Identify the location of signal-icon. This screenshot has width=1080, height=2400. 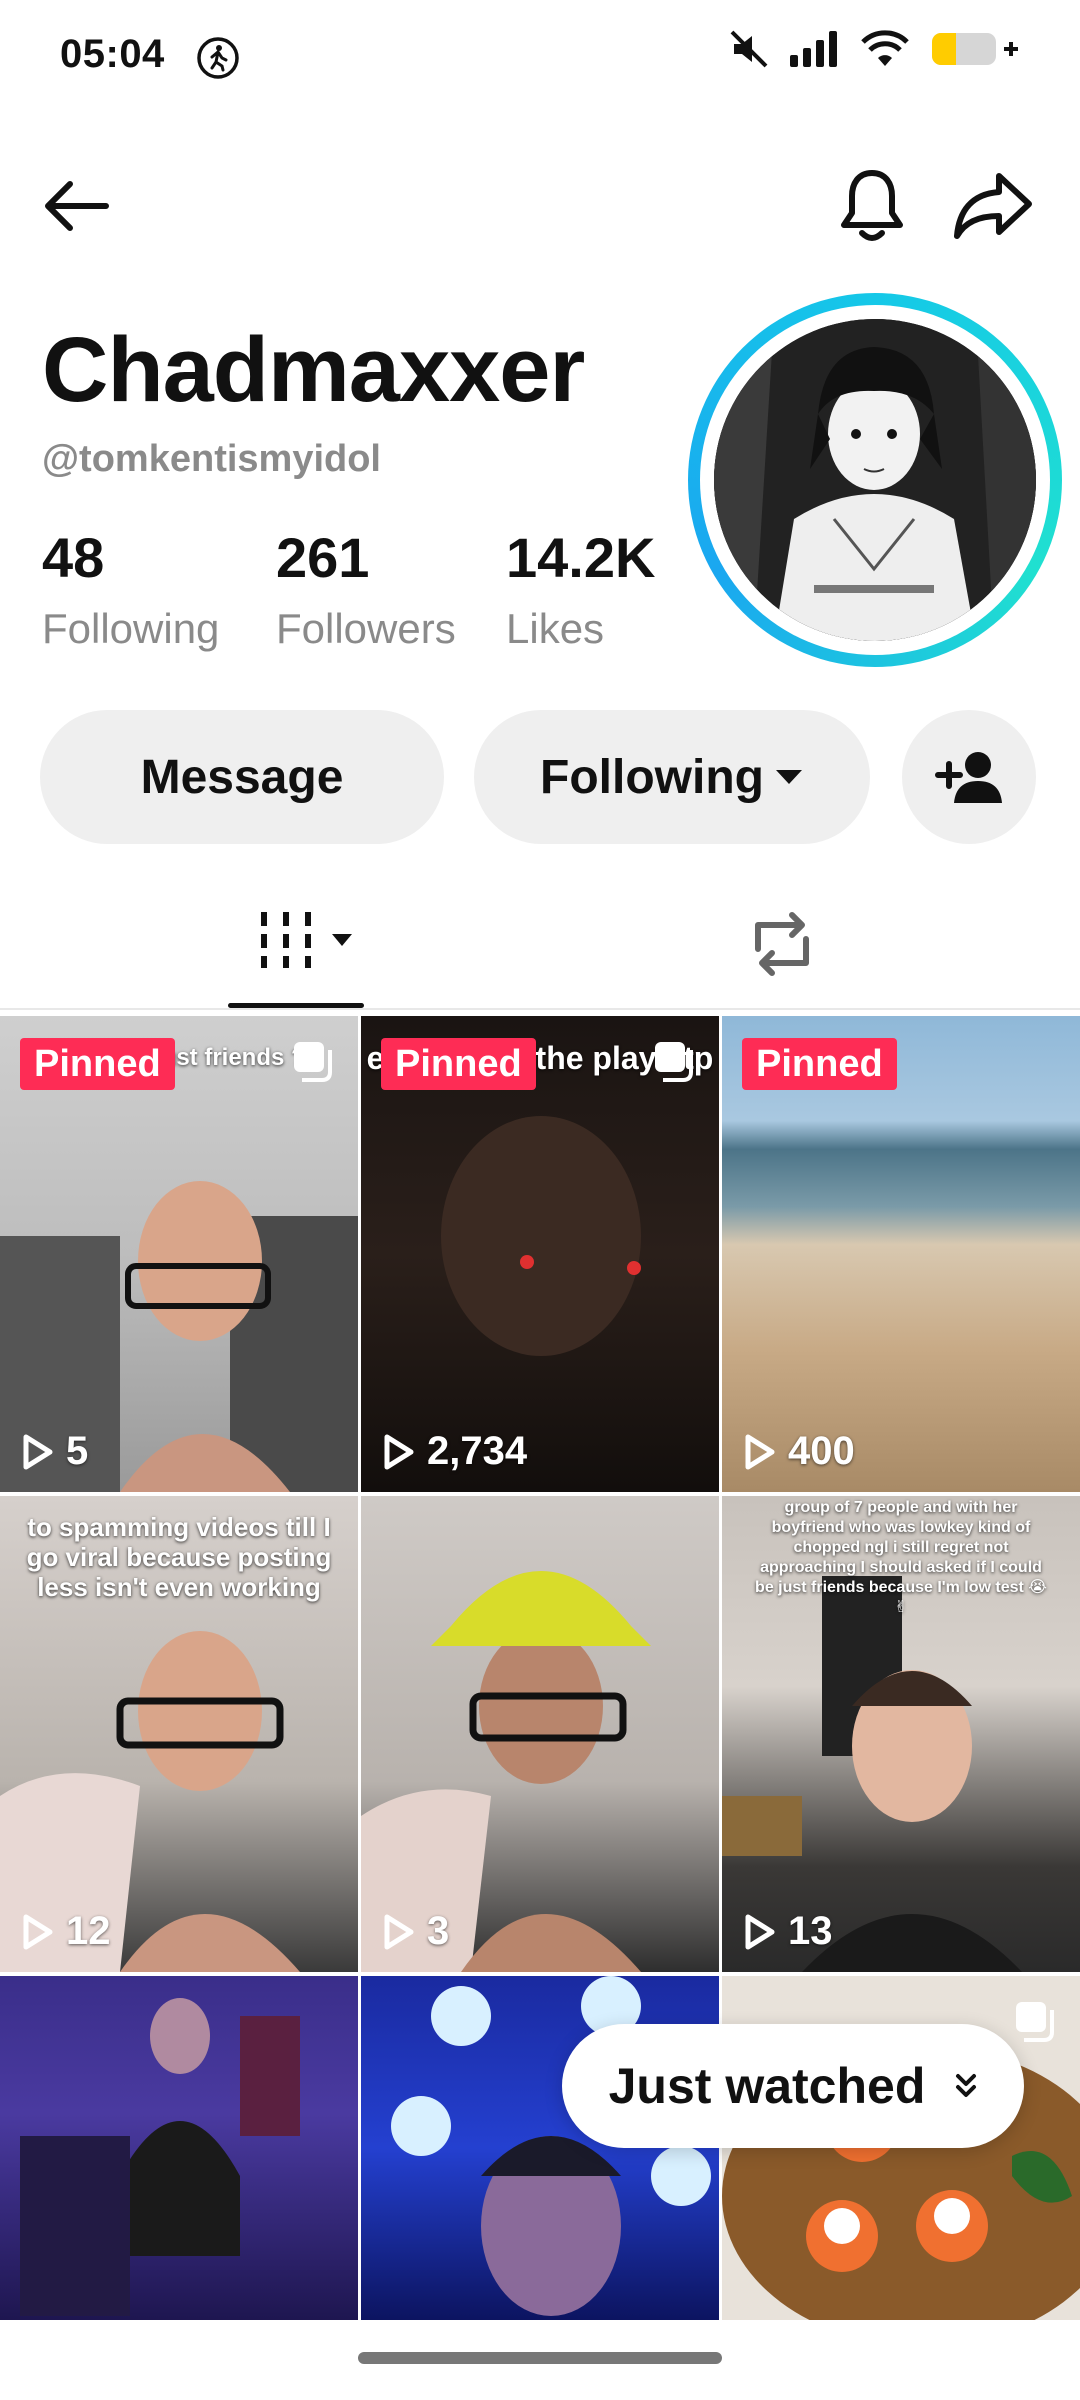
(813, 49).